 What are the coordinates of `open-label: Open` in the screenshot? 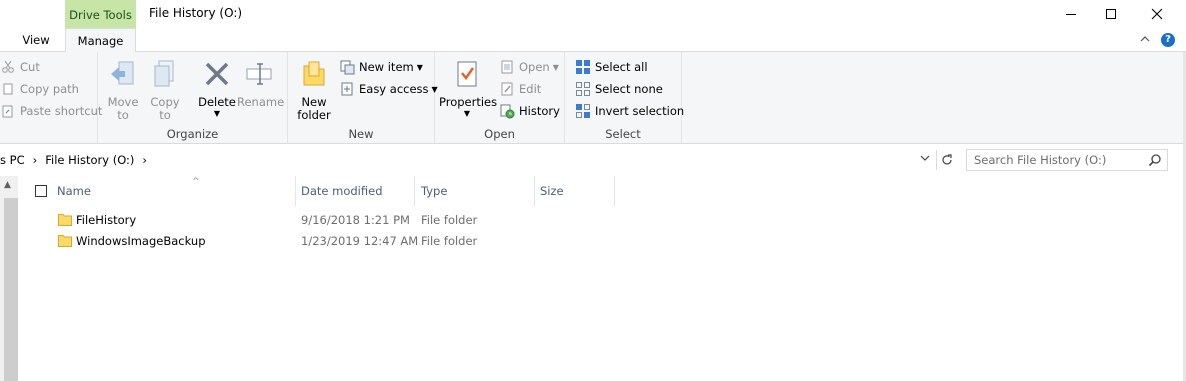 It's located at (534, 67).